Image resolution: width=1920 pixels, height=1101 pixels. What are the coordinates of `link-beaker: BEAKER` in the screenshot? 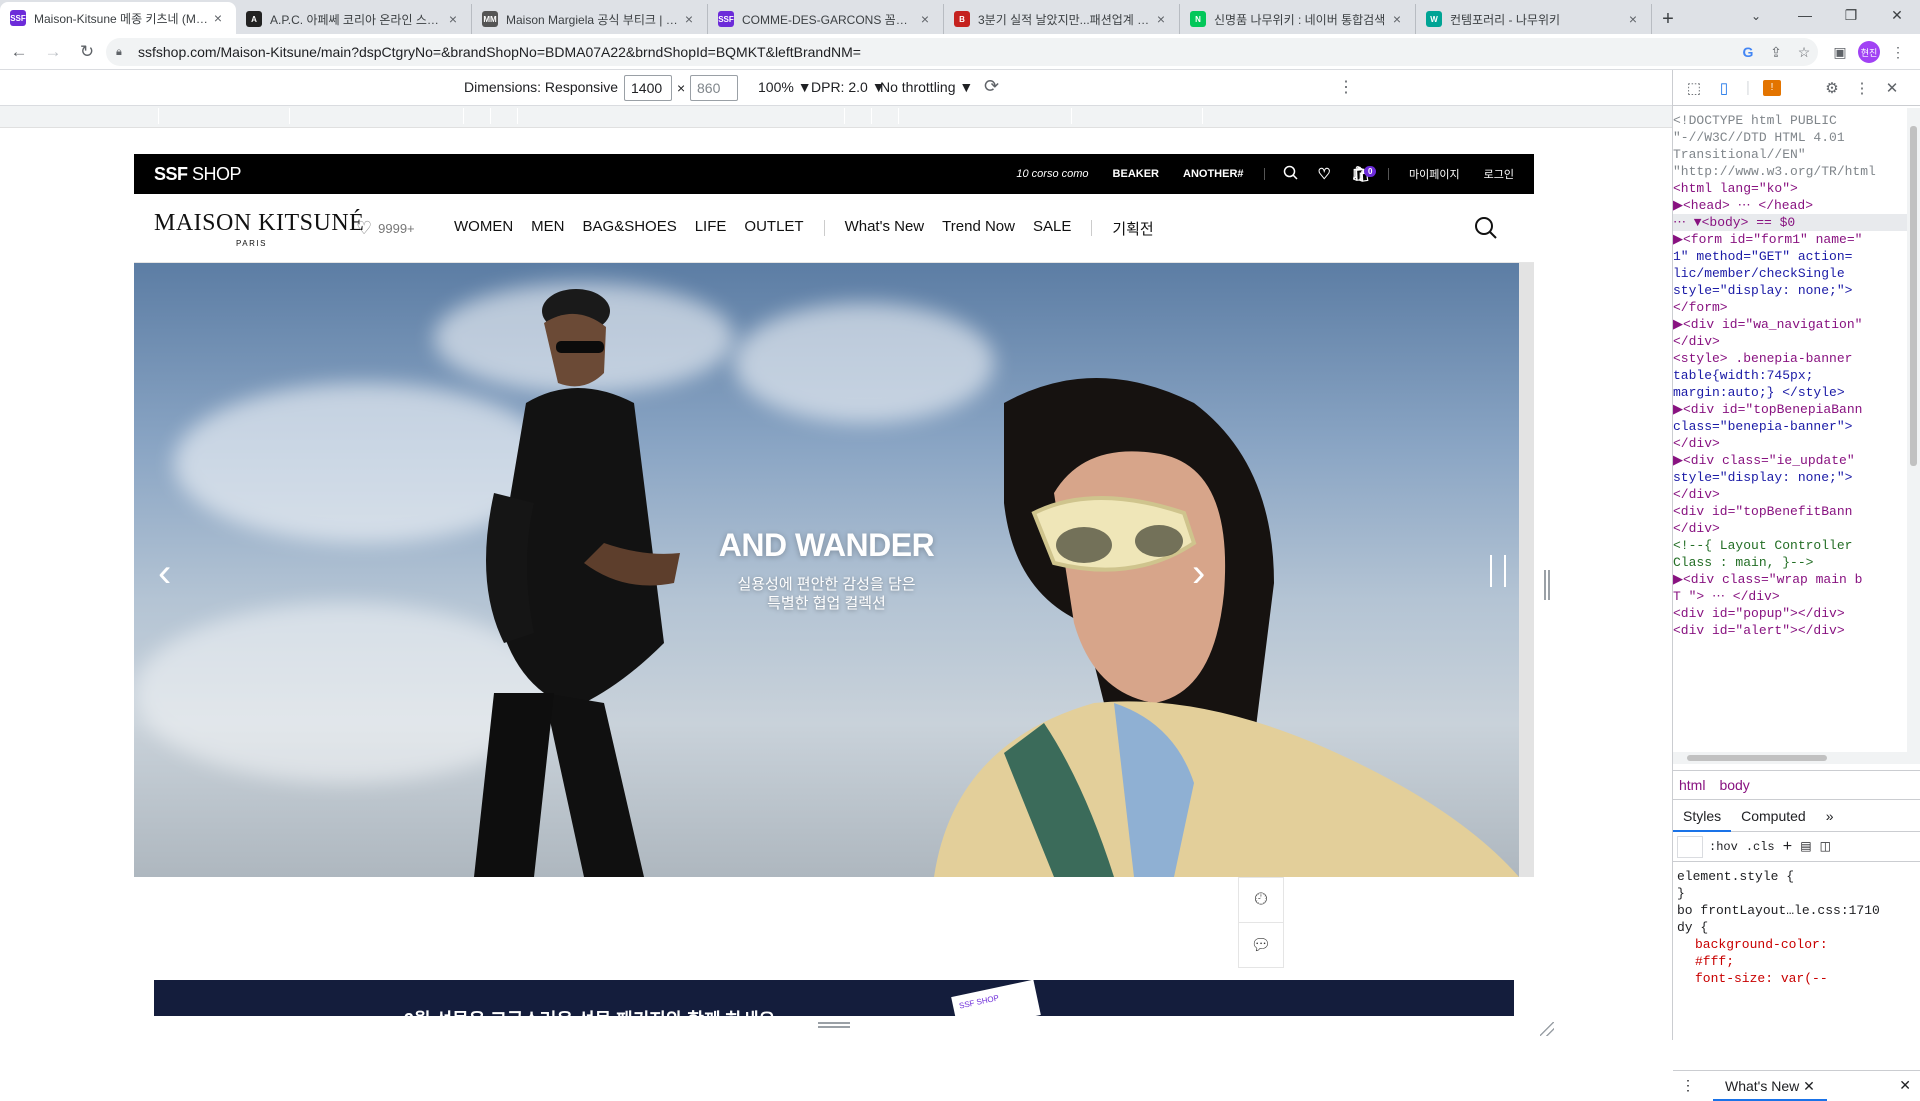 It's located at (1136, 174).